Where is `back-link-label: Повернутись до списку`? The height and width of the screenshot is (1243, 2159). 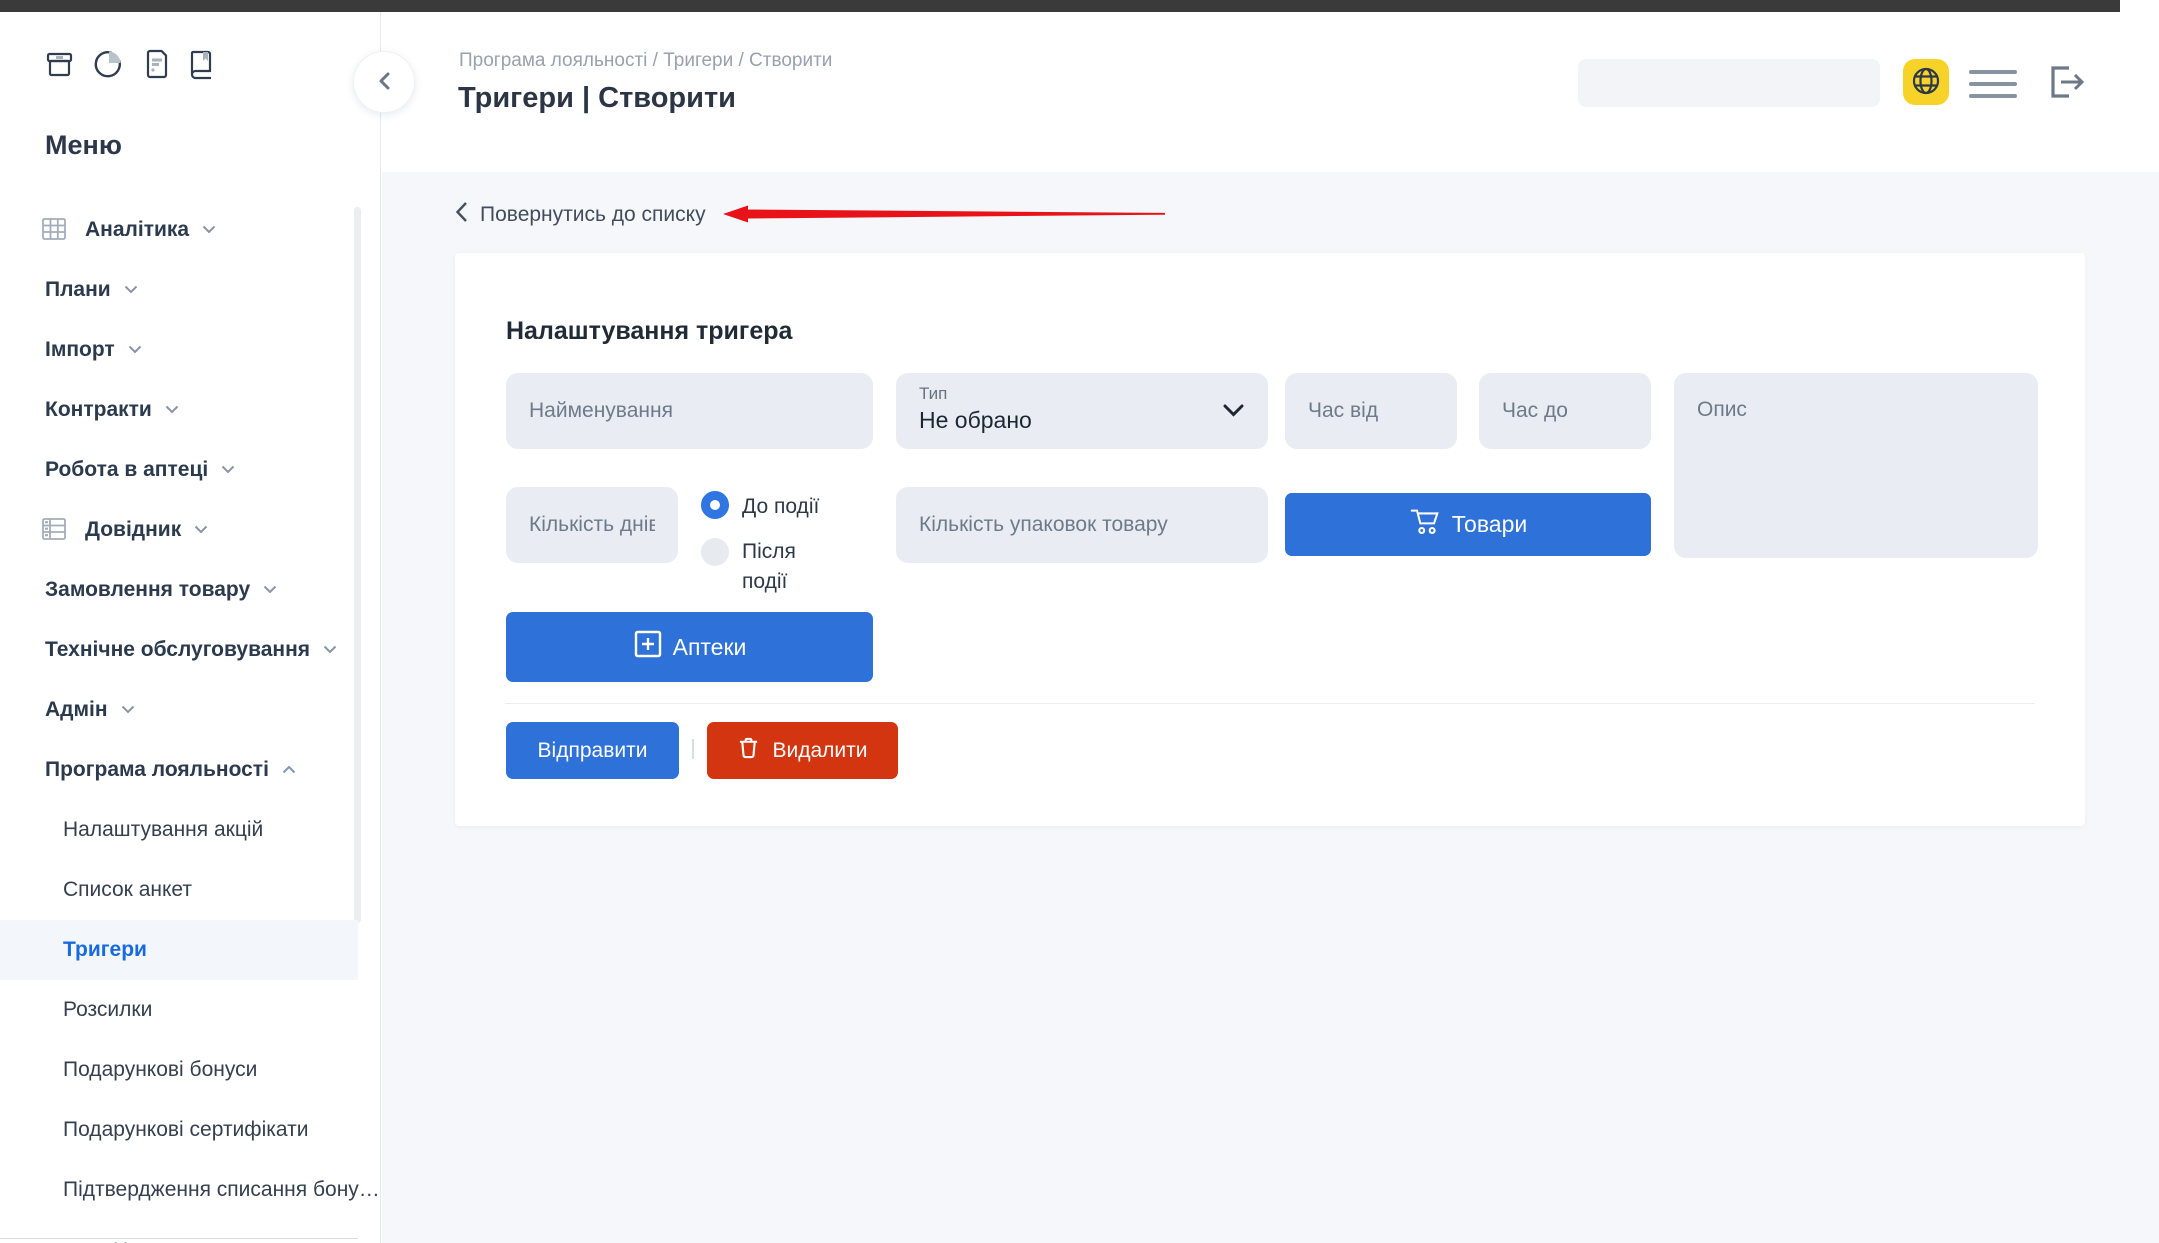
back-link-label: Повернутись до списку is located at coordinates (593, 214).